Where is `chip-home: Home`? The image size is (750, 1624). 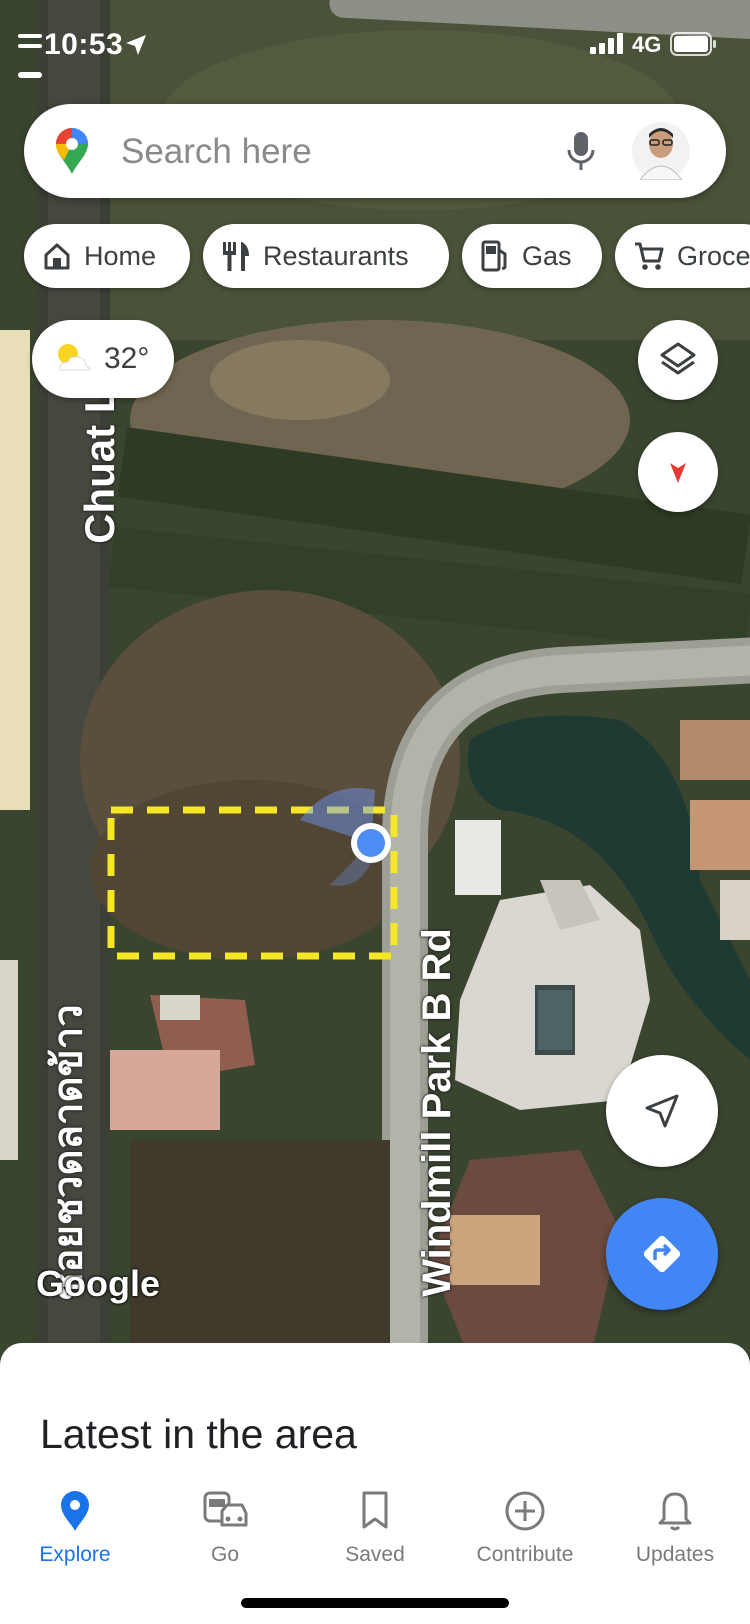 chip-home: Home is located at coordinates (107, 256).